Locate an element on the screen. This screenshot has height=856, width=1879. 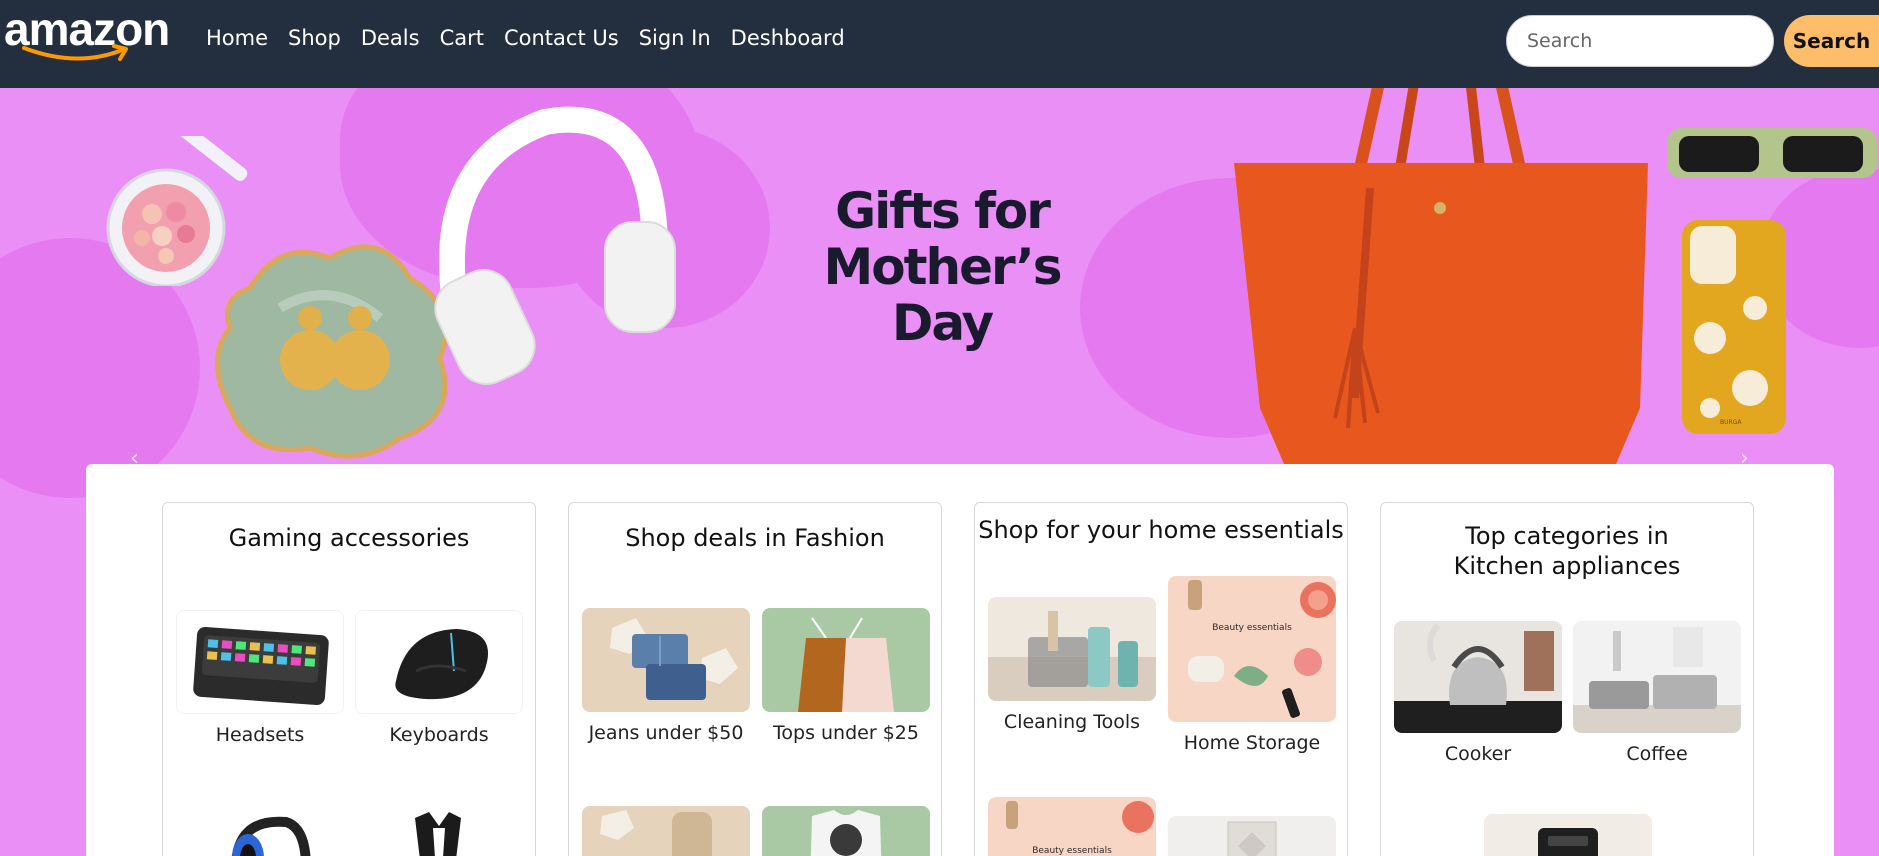
card-title: Shop deals in Fashion is located at coordinates (755, 538).